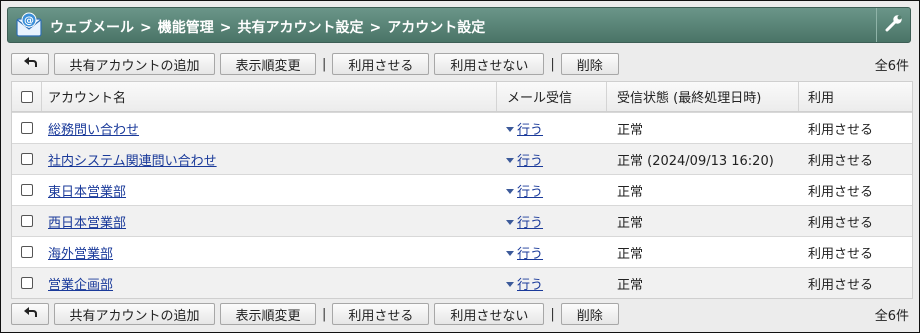  I want to click on account-name-link: 海外営業部, so click(80, 252).